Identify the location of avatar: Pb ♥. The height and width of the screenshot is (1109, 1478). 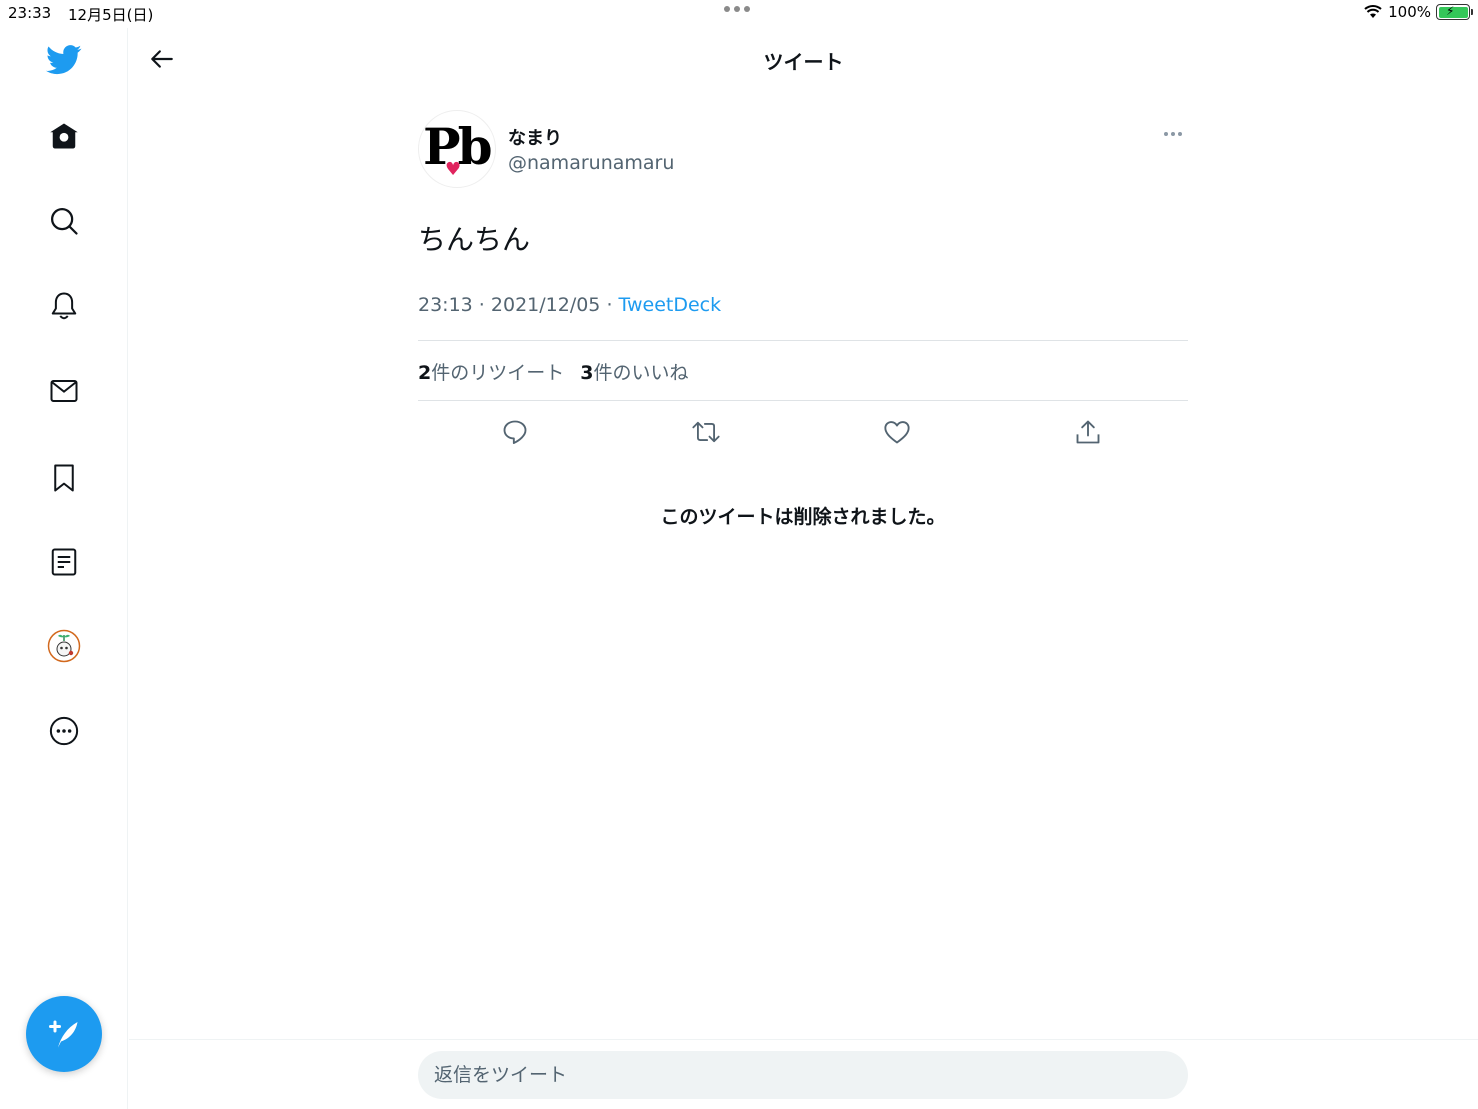
(457, 149).